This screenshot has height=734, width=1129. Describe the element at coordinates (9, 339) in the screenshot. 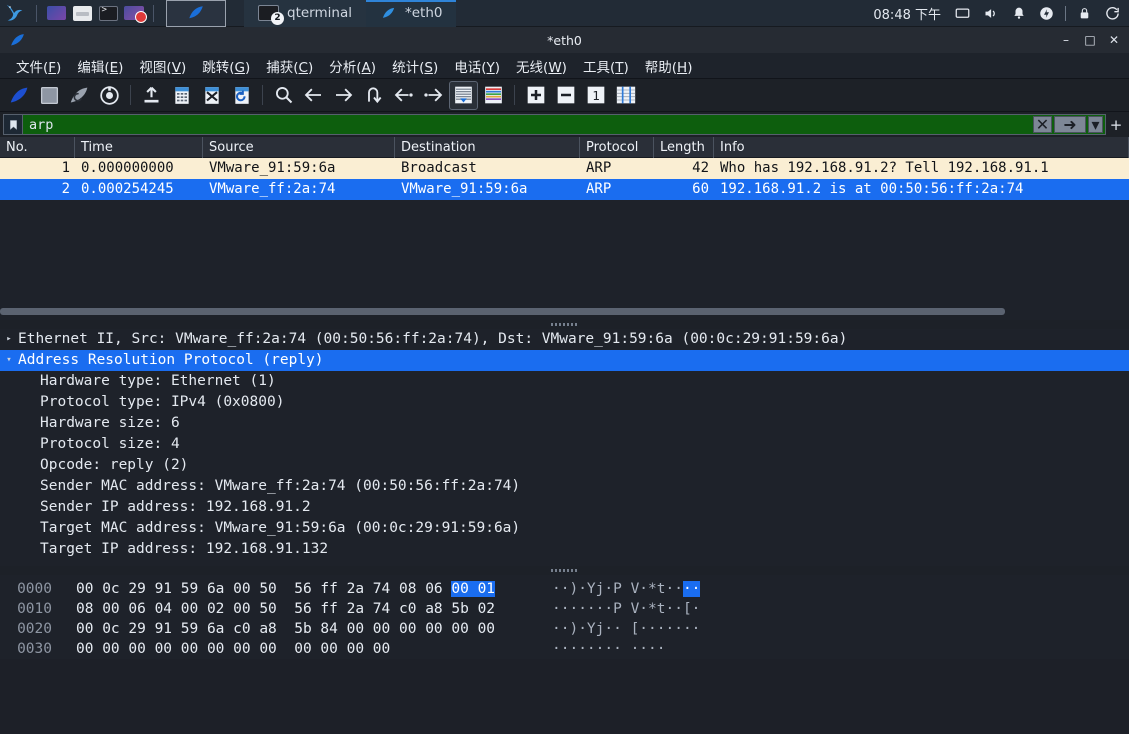

I see `chevron-right-icon: ▸` at that location.